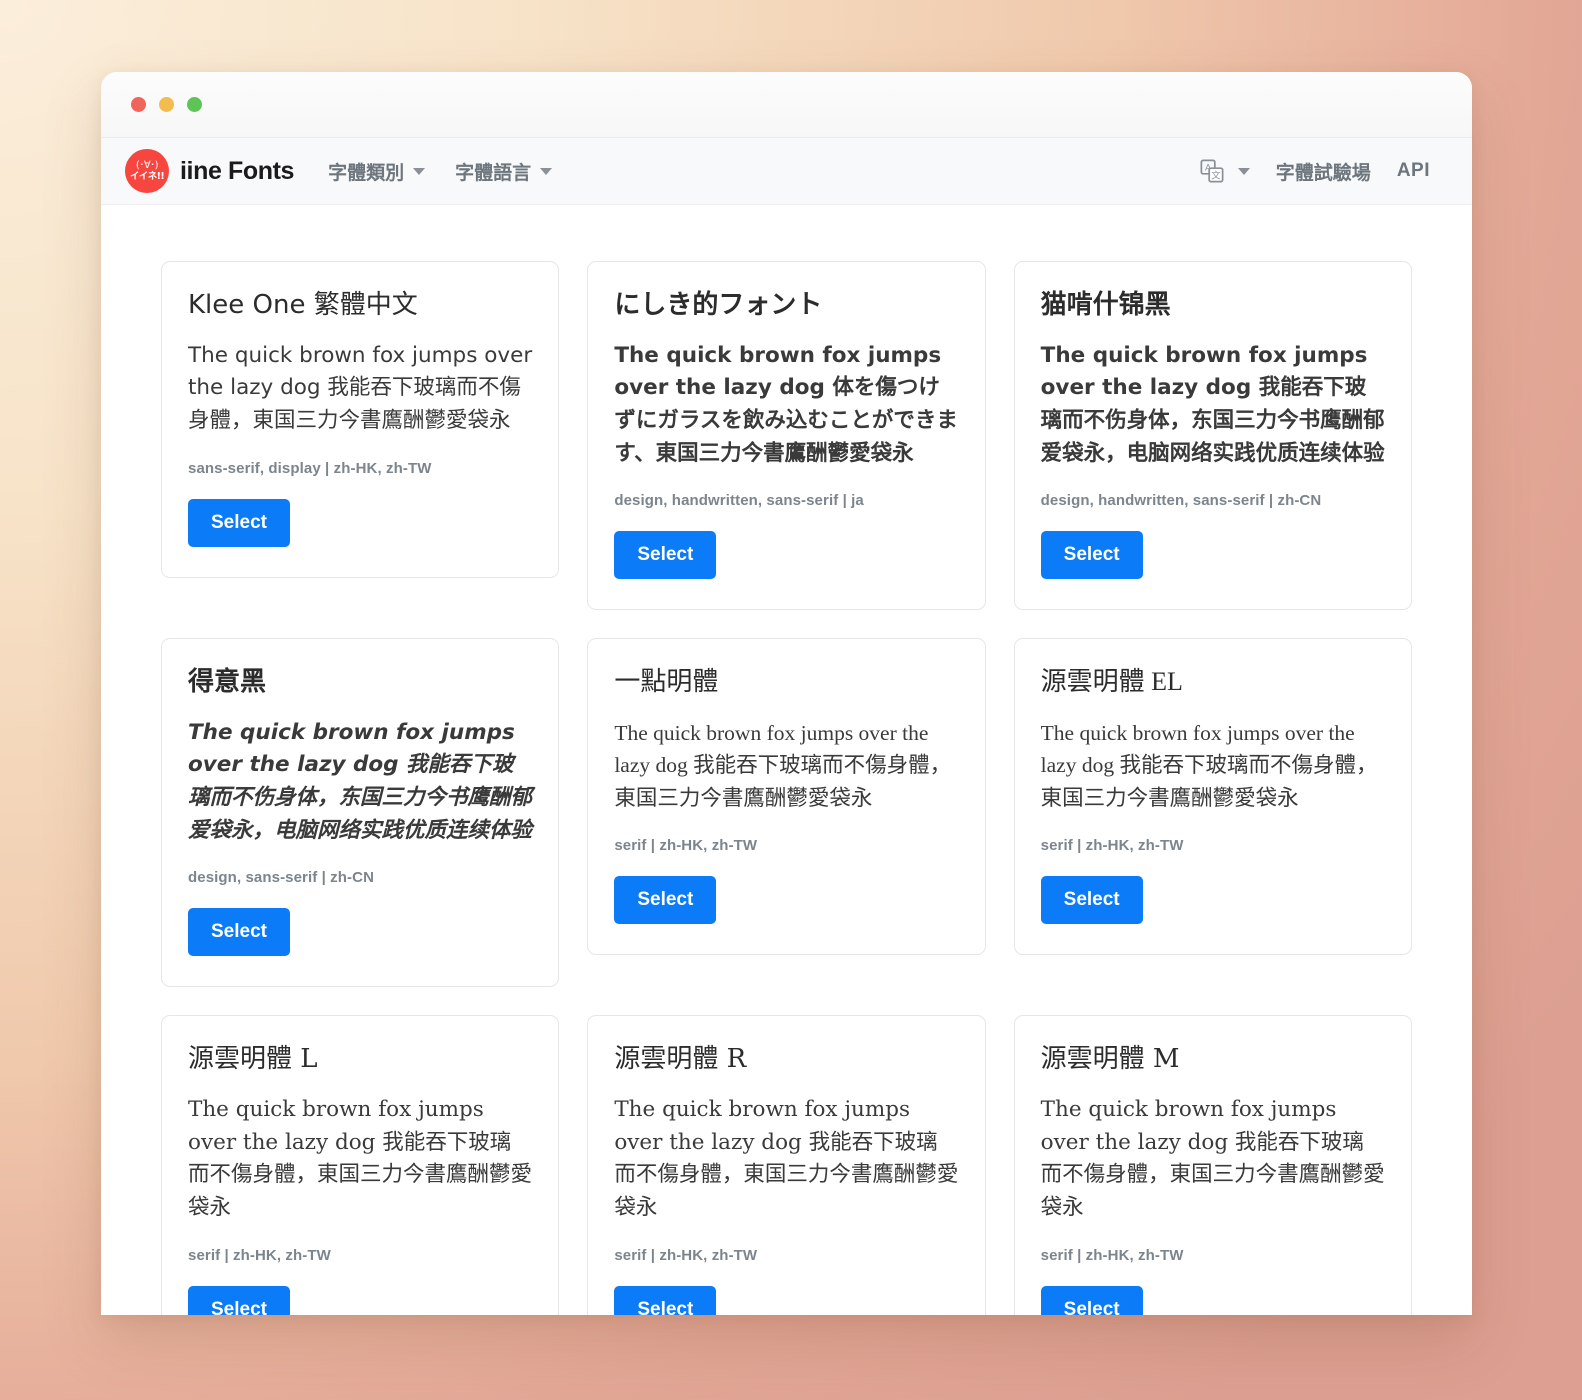 This screenshot has width=1582, height=1400. What do you see at coordinates (303, 305) in the screenshot?
I see `font-card-title: Klee One 繁體中文` at bounding box center [303, 305].